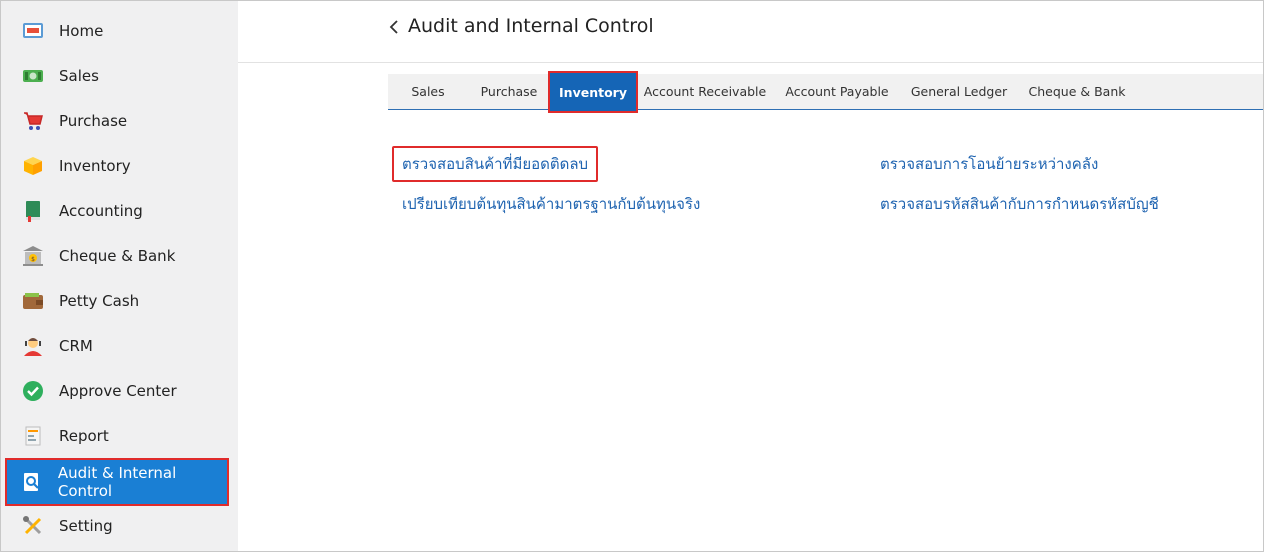 This screenshot has height=552, width=1264. What do you see at coordinates (99, 301) in the screenshot?
I see `sidebar-item-label: Petty Cash` at bounding box center [99, 301].